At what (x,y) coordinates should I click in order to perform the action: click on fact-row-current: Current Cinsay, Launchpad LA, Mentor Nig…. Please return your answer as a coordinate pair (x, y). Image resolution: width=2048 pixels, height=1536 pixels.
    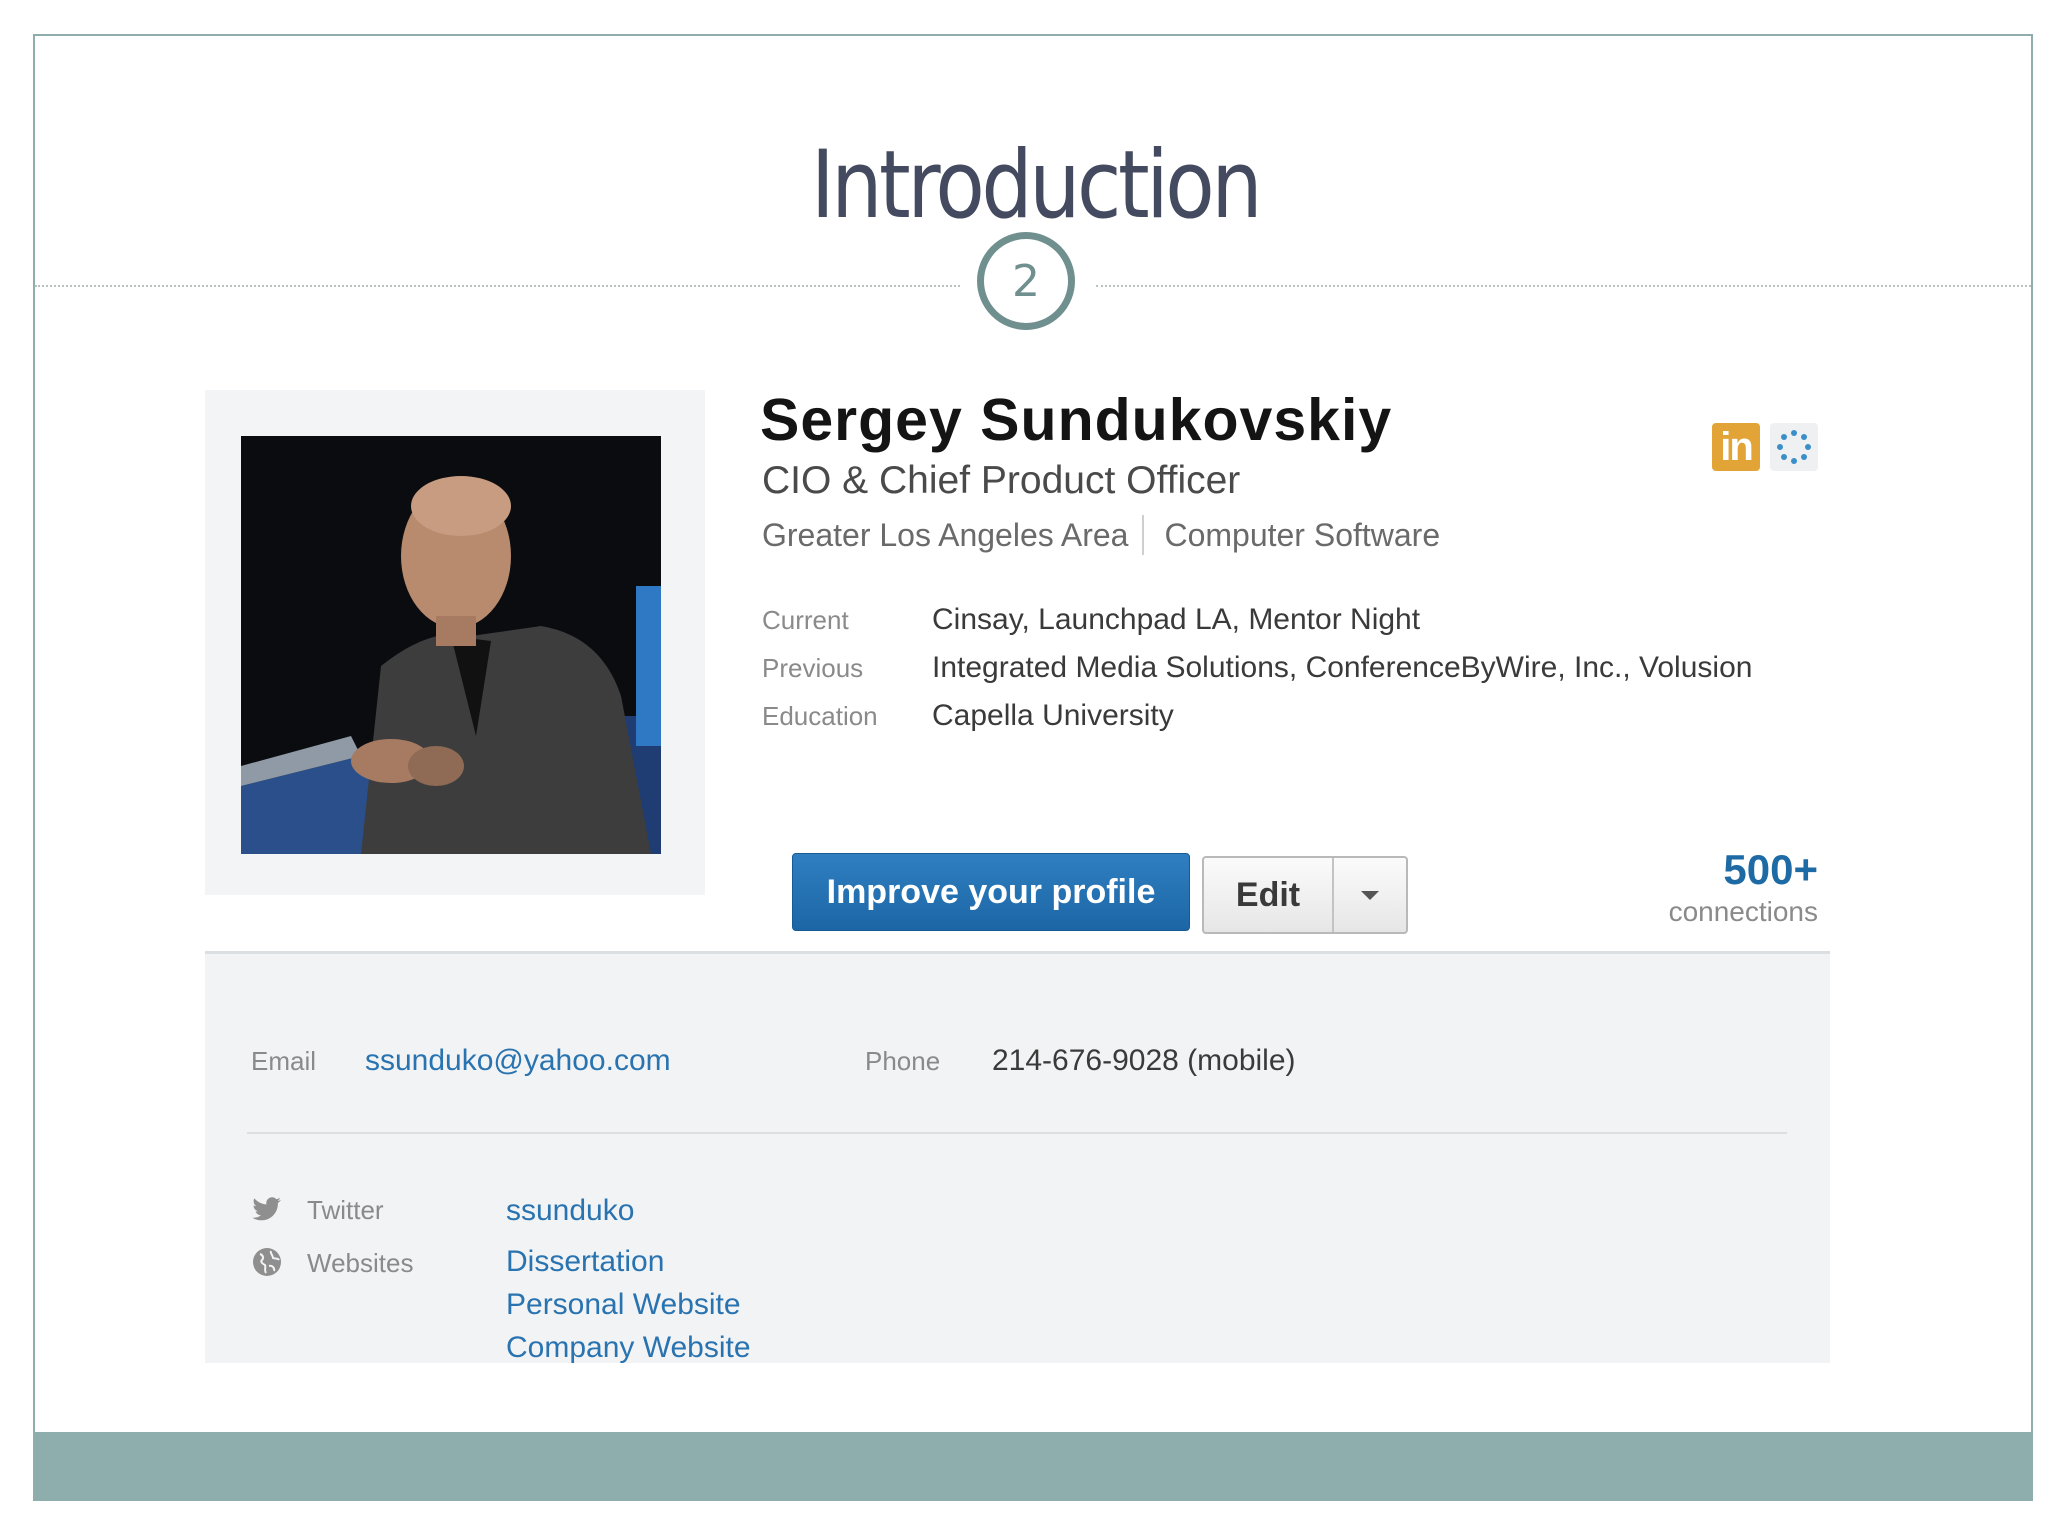
    Looking at the image, I should click on (1257, 620).